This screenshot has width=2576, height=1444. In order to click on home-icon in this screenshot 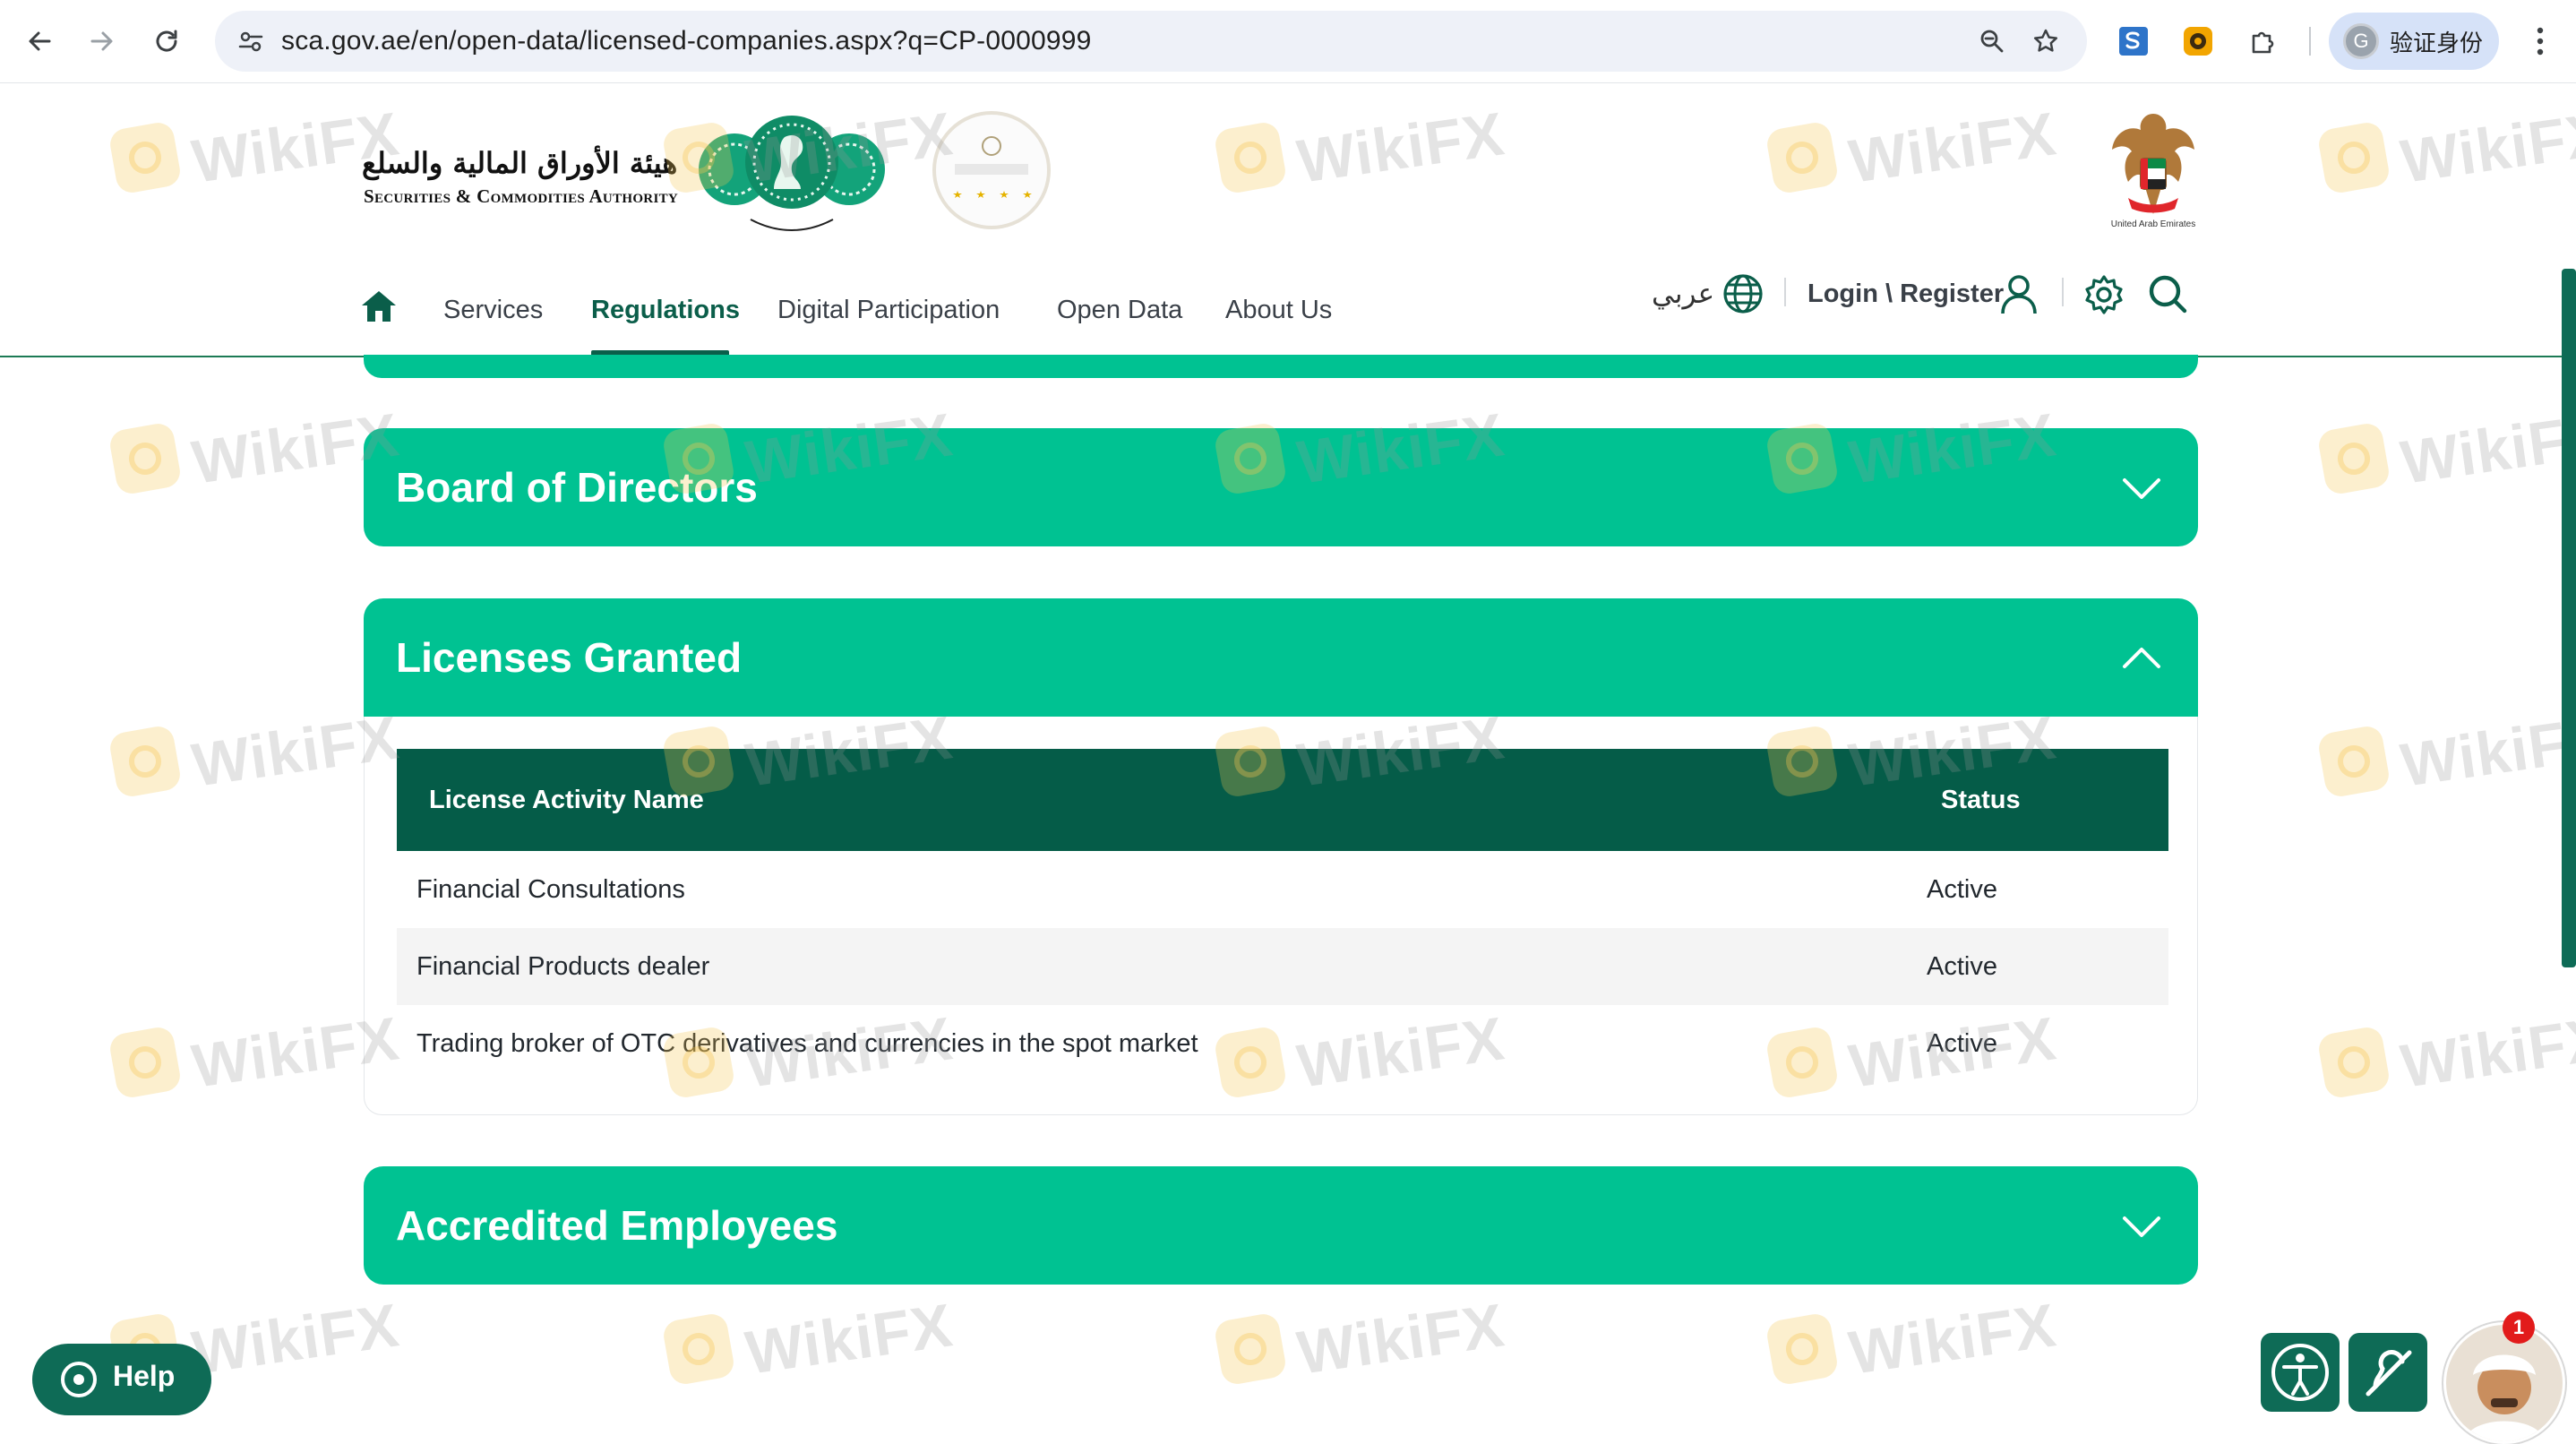, I will do `click(378, 306)`.